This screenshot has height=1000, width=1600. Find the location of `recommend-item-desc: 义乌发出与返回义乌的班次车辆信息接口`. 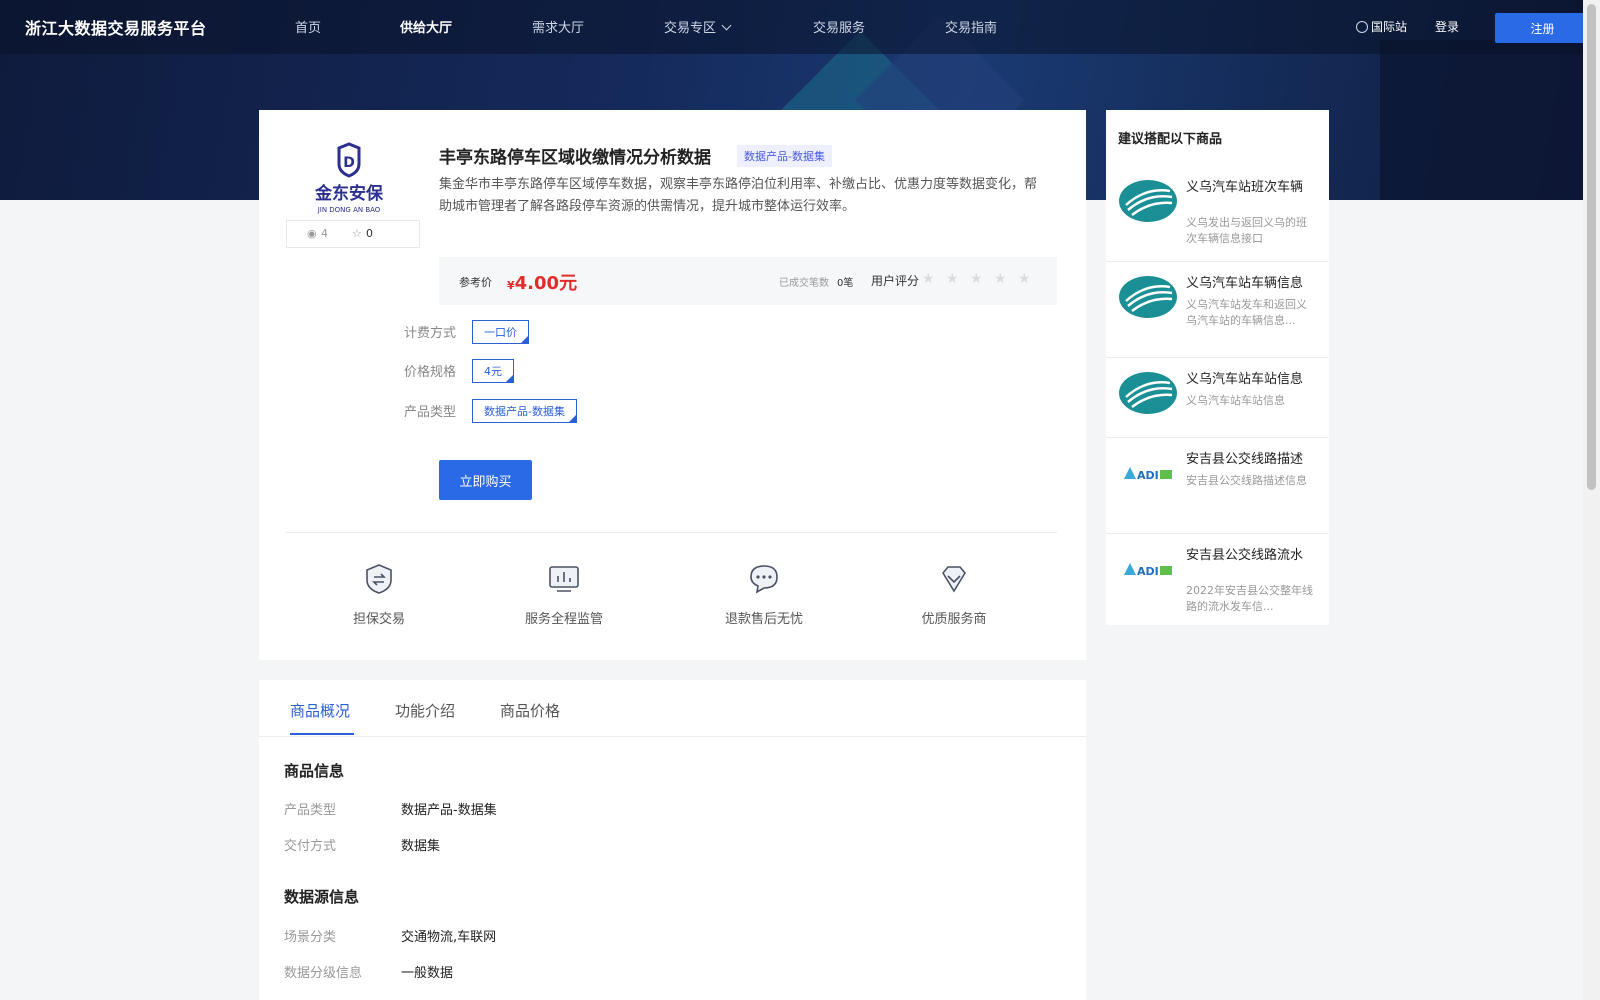

recommend-item-desc: 义乌发出与返回义乌的班次车辆信息接口 is located at coordinates (1246, 230).